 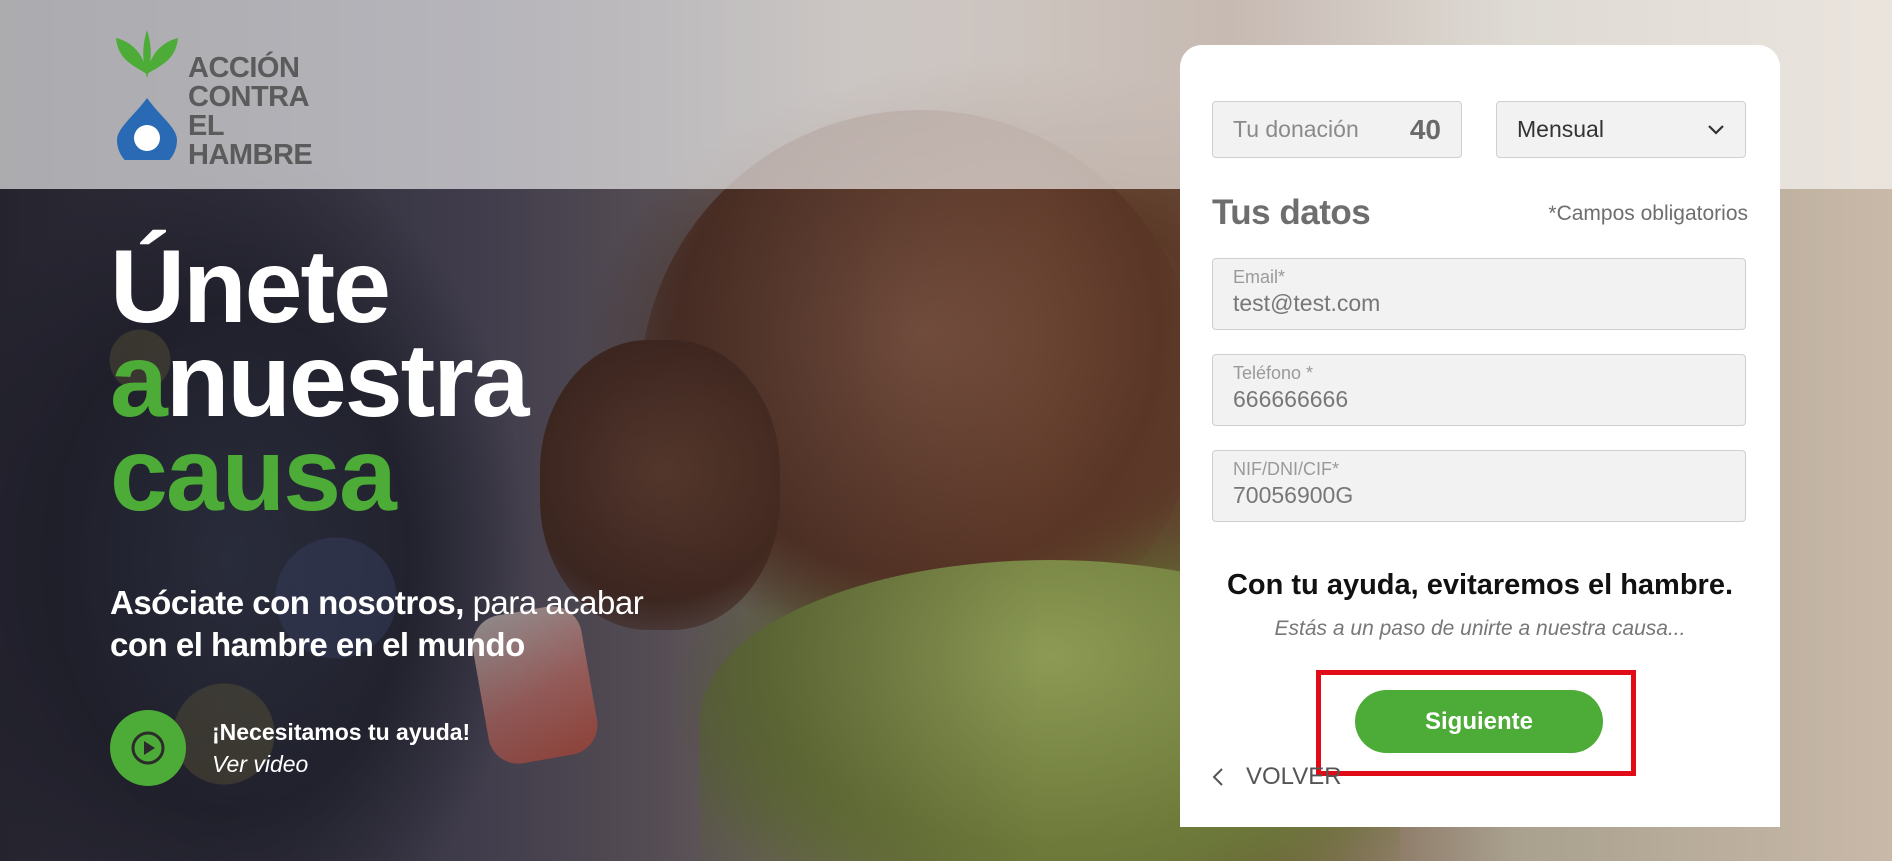 What do you see at coordinates (1560, 129) in the screenshot?
I see `frequency-value: Mensual` at bounding box center [1560, 129].